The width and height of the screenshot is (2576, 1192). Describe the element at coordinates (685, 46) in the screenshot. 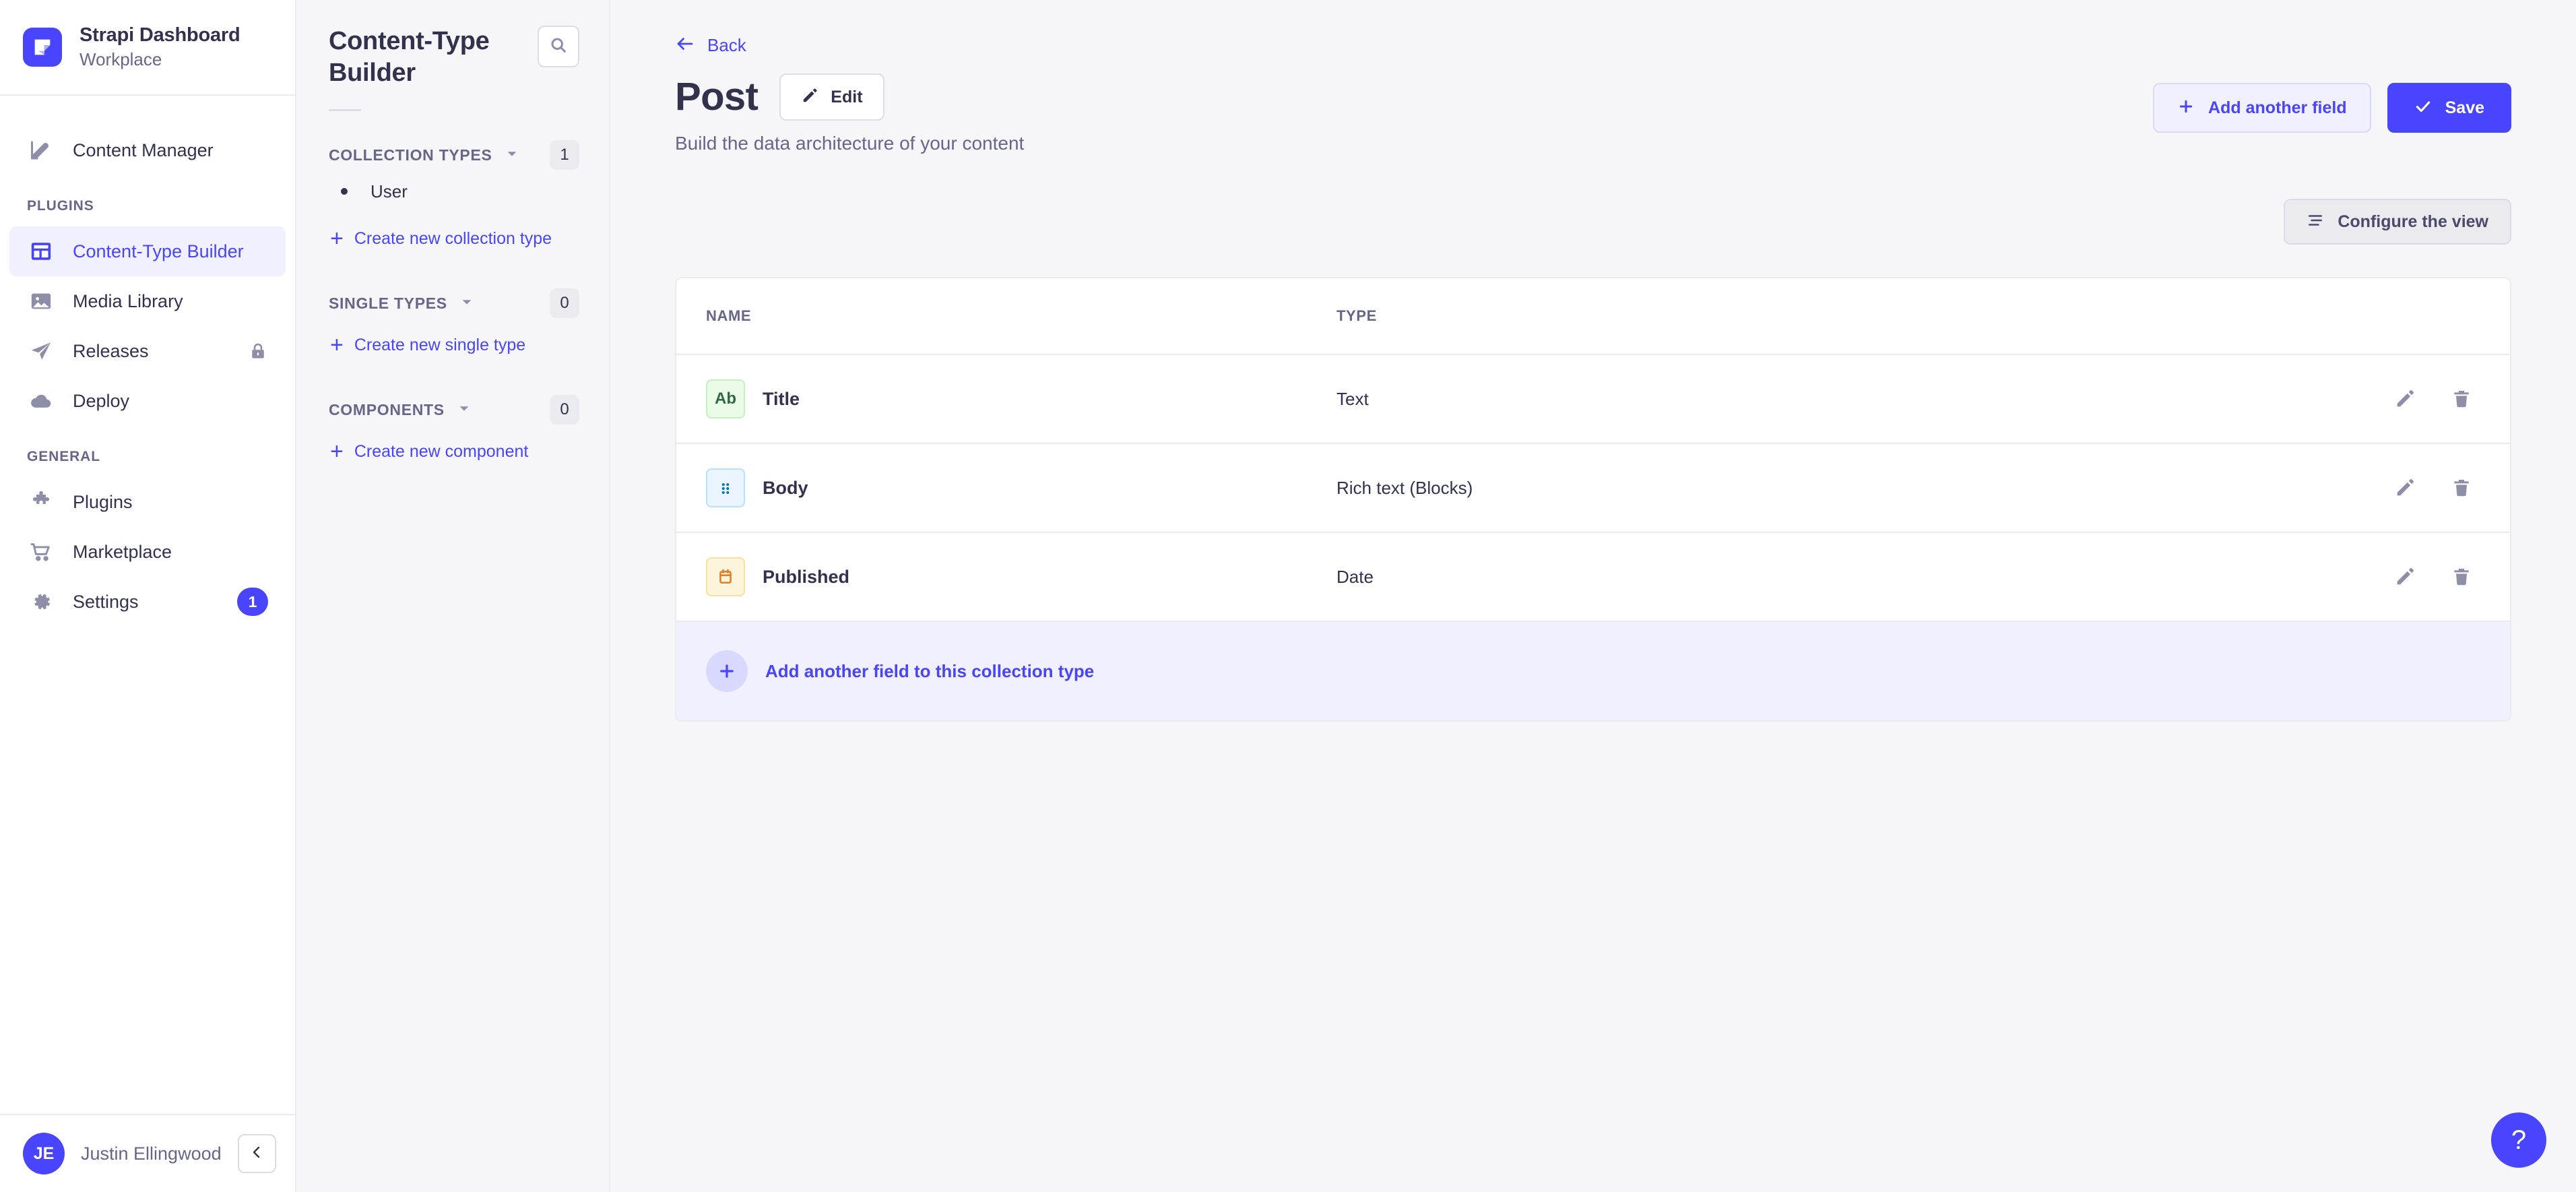

I see `arrow-left-icon` at that location.